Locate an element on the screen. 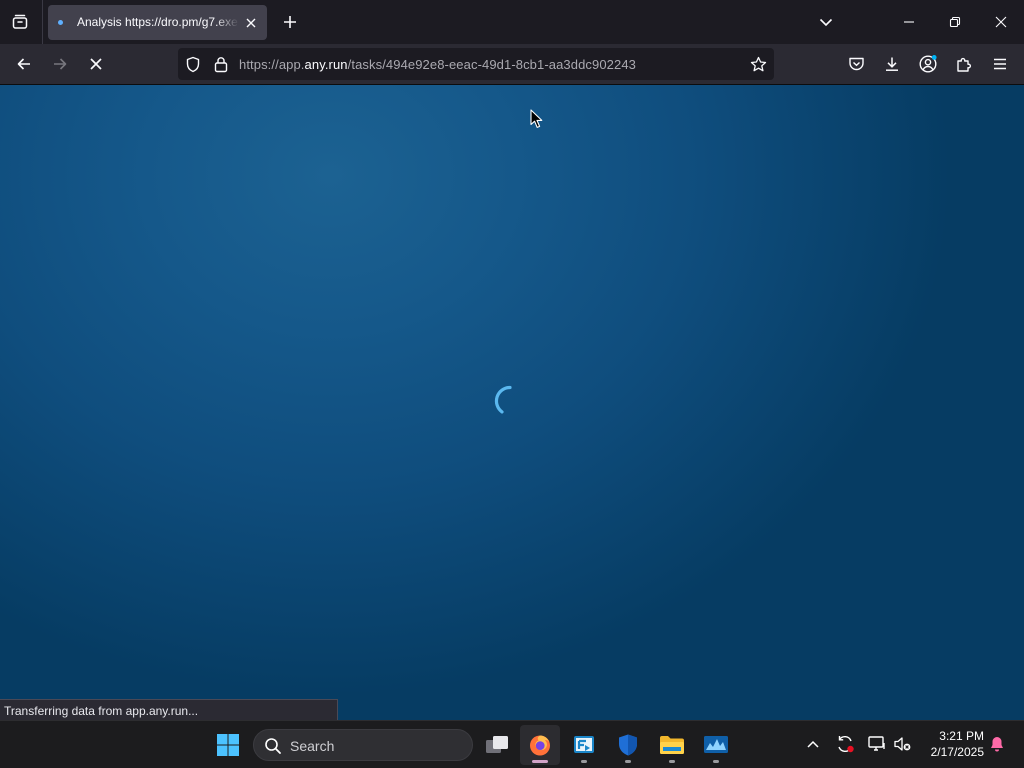 The image size is (1024, 768). mouse-cursor-icon is located at coordinates (536, 118).